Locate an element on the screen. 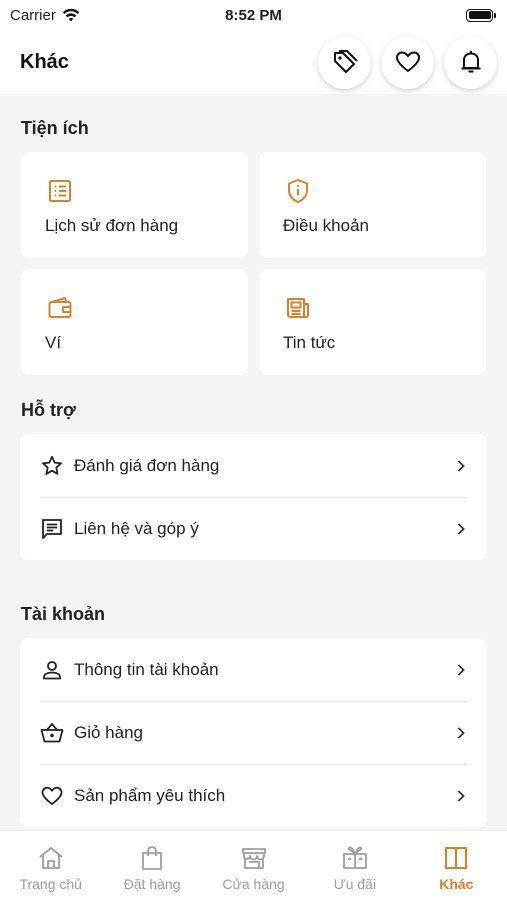 The width and height of the screenshot is (507, 900). header-actions is located at coordinates (407, 62).